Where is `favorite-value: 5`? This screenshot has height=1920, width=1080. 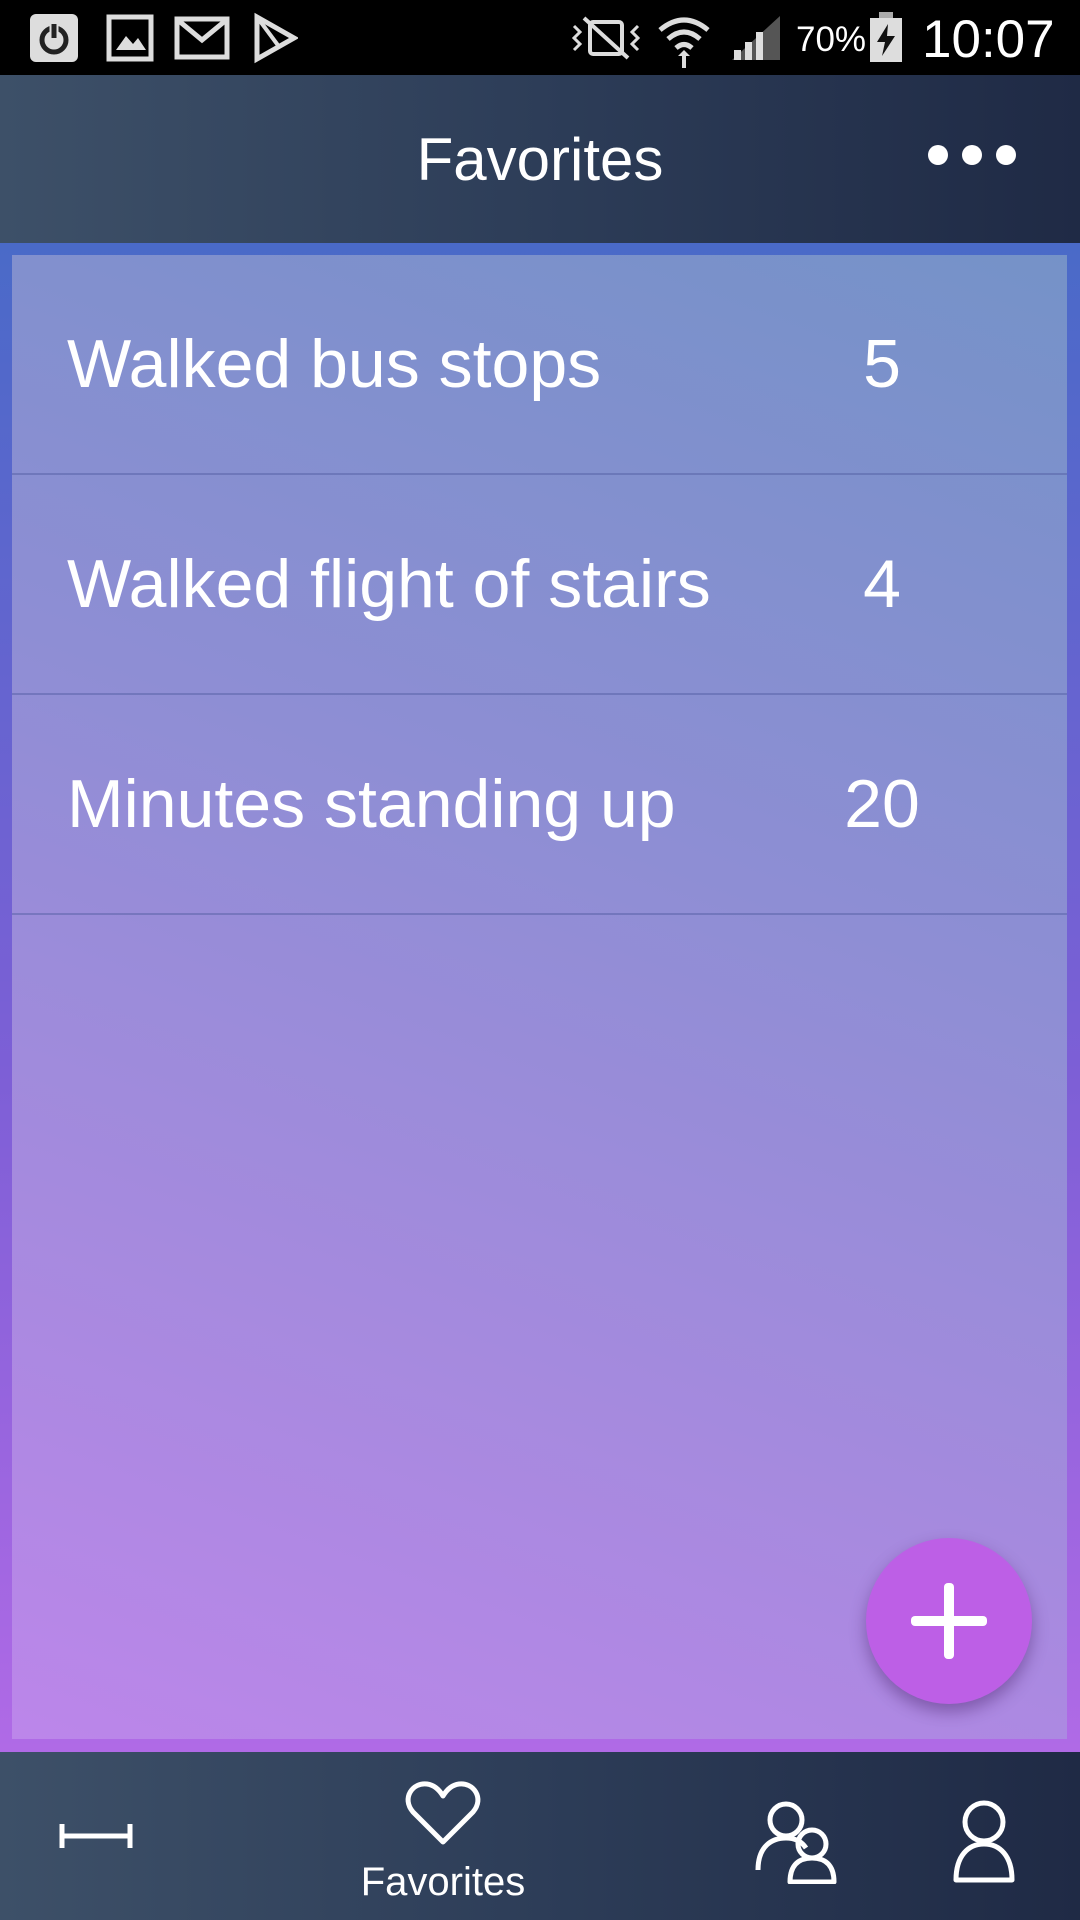 favorite-value: 5 is located at coordinates (882, 364).